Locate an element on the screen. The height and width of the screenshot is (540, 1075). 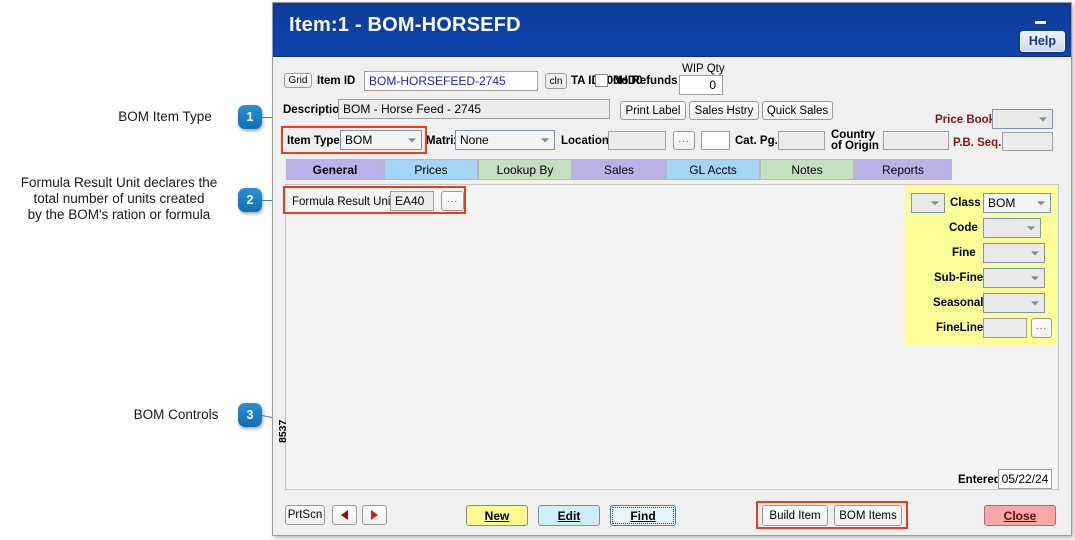
tab-notes: Notes is located at coordinates (807, 169).